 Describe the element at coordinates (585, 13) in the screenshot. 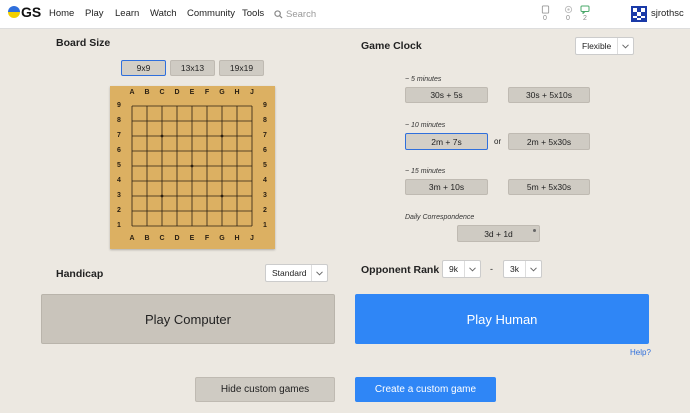

I see `chat-stat: 2` at that location.